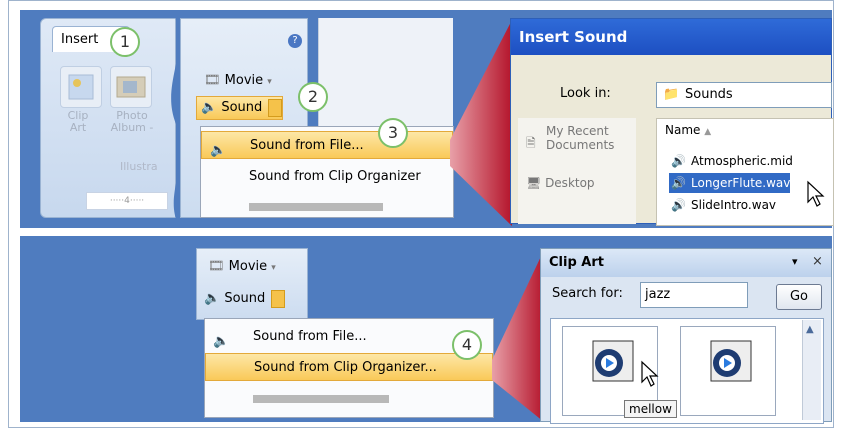  Describe the element at coordinates (467, 345) in the screenshot. I see `step-marker-4: 4` at that location.